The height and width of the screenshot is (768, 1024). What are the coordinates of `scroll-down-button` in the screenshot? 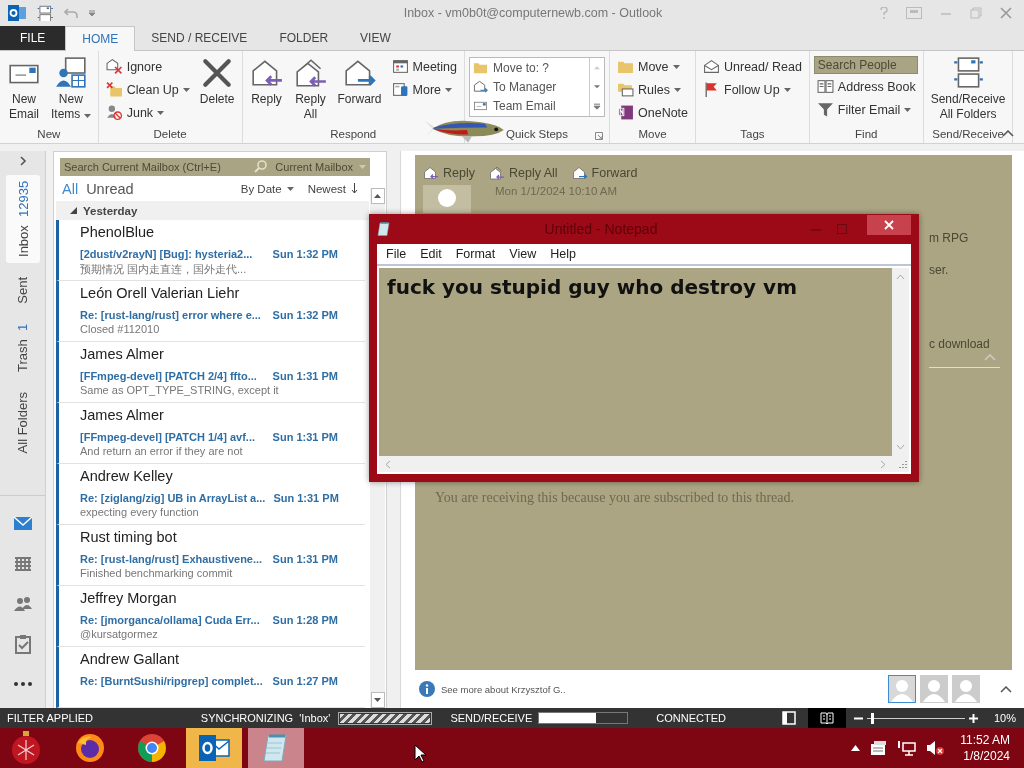 It's located at (377, 700).